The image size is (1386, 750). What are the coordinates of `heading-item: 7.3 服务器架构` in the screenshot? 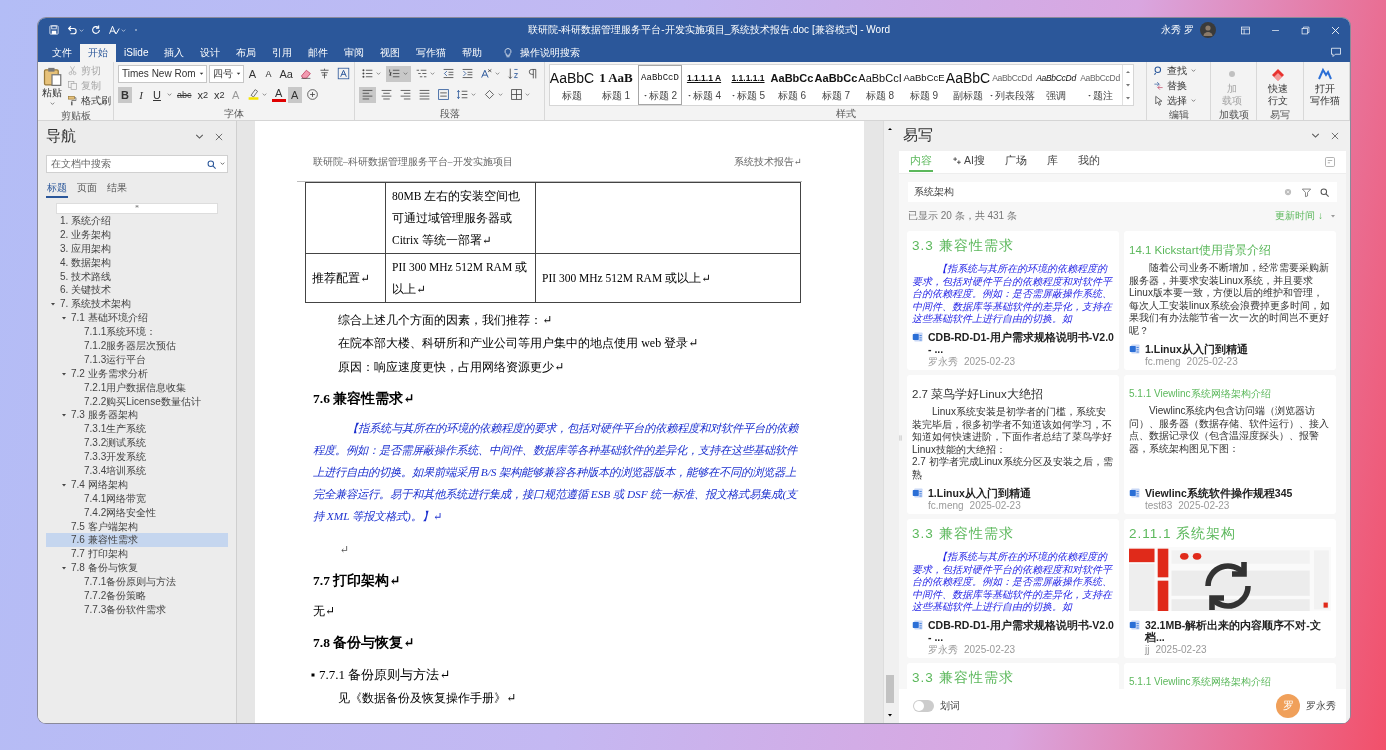 It's located at (137, 415).